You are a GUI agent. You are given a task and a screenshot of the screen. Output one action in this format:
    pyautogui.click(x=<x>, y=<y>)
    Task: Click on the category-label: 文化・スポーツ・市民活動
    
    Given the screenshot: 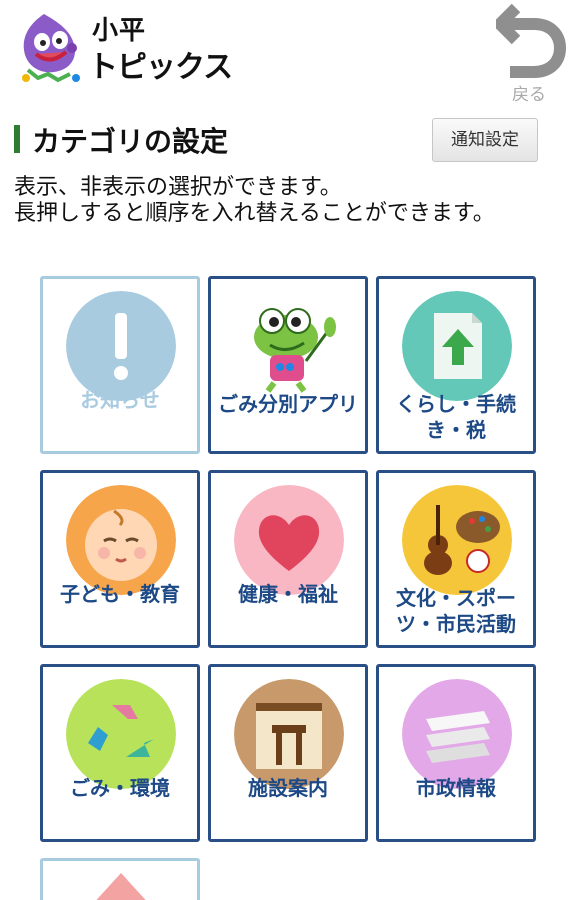 What is the action you would take?
    pyautogui.click(x=456, y=611)
    